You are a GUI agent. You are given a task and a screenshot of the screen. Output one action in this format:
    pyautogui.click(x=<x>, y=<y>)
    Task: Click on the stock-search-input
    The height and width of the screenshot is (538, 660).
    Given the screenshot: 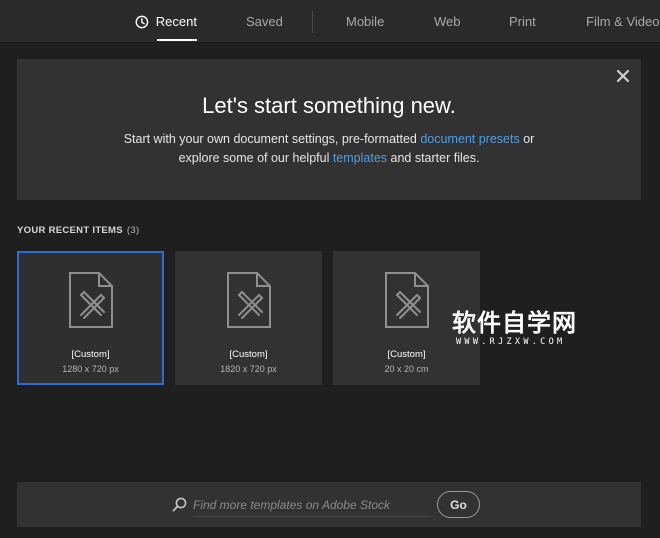 What is the action you would take?
    pyautogui.click(x=312, y=505)
    